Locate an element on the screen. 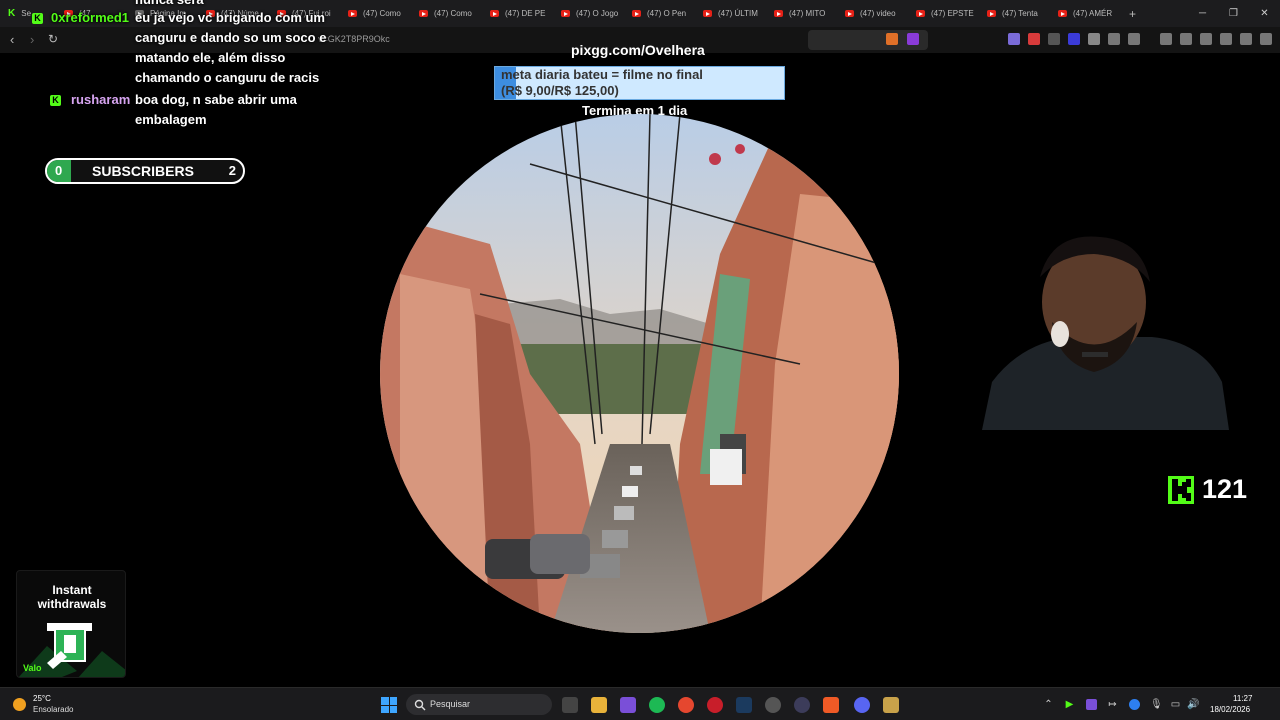 The height and width of the screenshot is (720, 1280). steam-icon is located at coordinates (744, 705).